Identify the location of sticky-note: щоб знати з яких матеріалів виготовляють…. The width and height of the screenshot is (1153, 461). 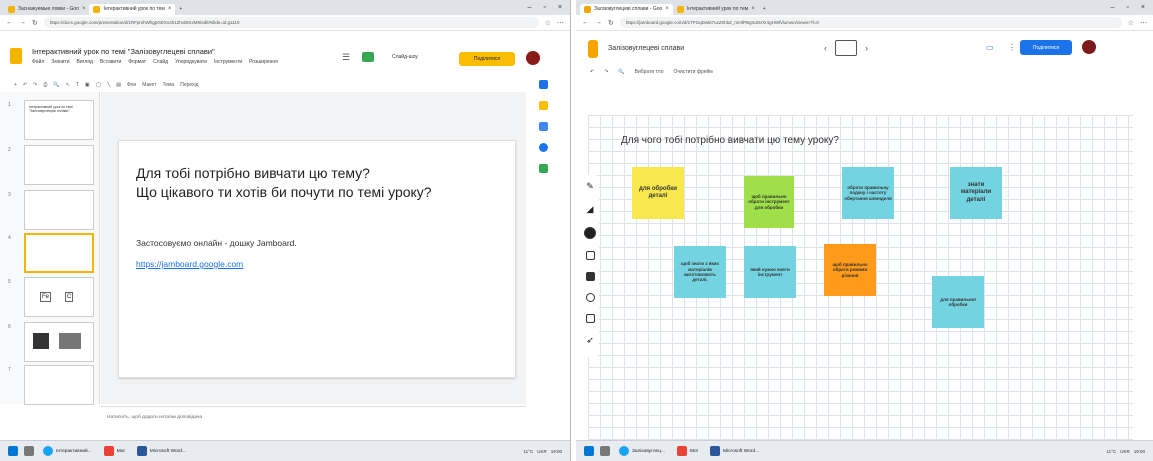
(700, 272).